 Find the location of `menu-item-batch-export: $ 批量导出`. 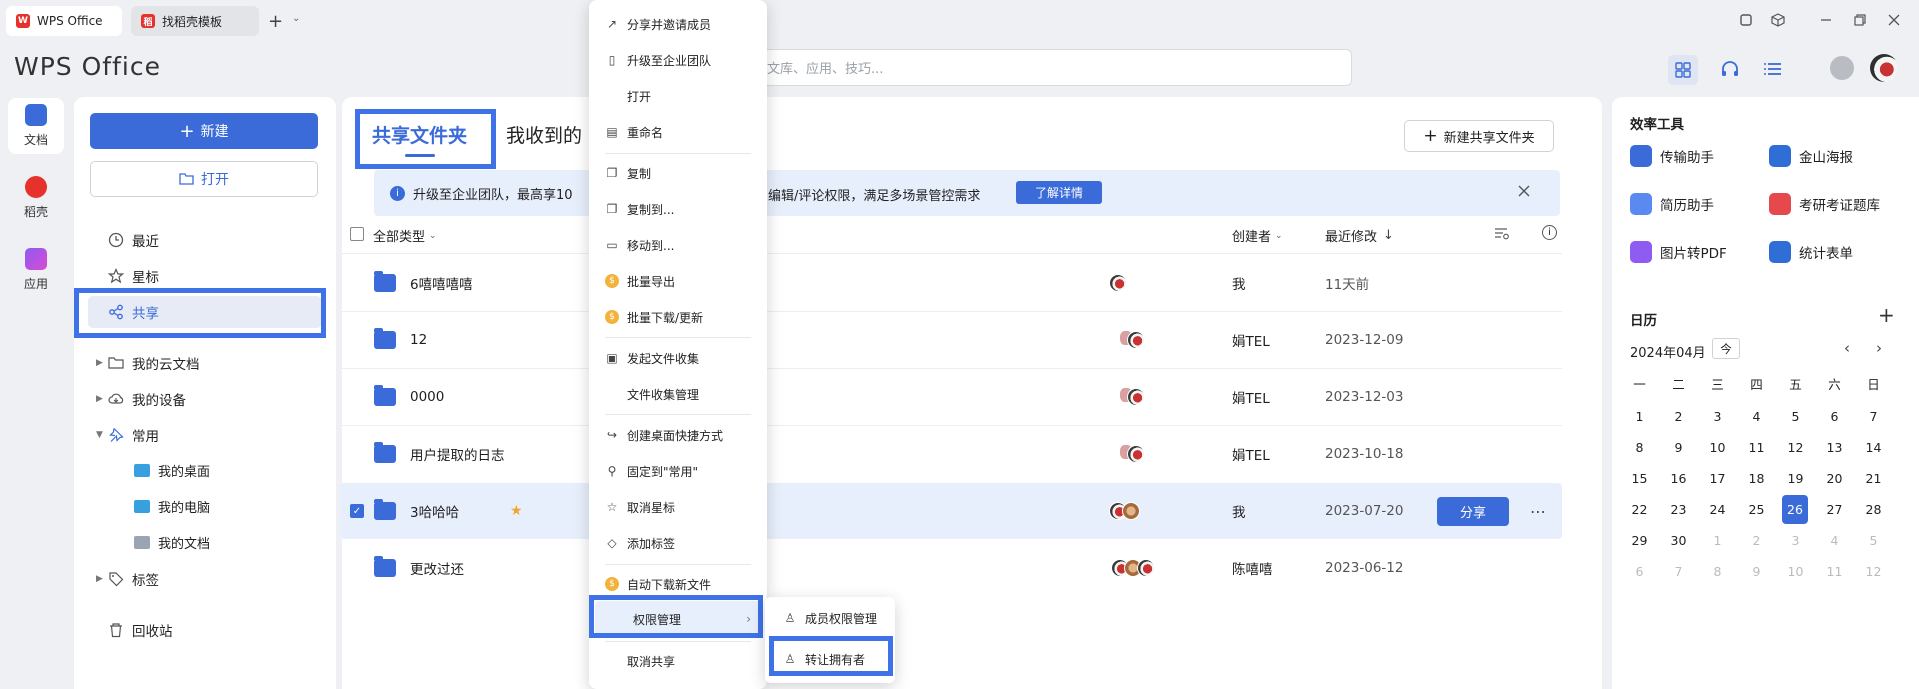

menu-item-batch-export: $ 批量导出 is located at coordinates (678, 281).